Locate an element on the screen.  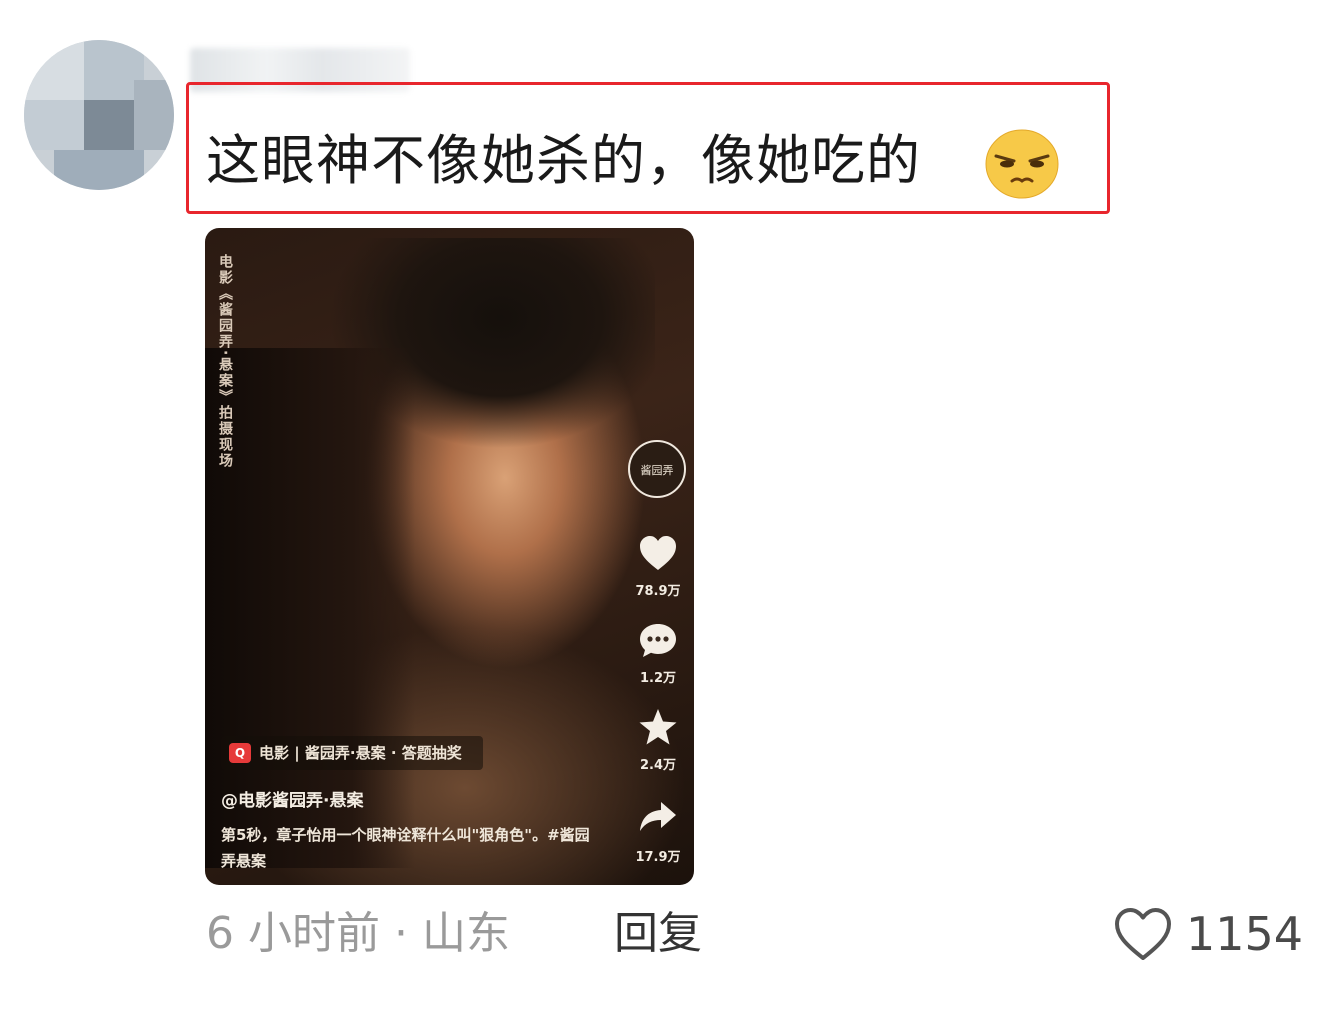
shares-count: 17.9万 is located at coordinates (658, 857).